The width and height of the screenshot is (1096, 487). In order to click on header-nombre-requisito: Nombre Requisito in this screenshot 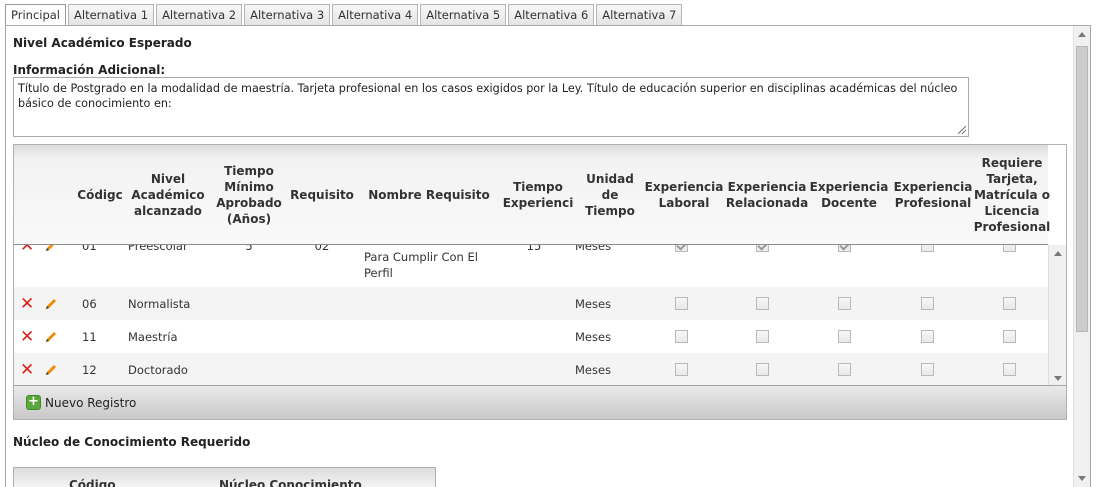, I will do `click(429, 195)`.